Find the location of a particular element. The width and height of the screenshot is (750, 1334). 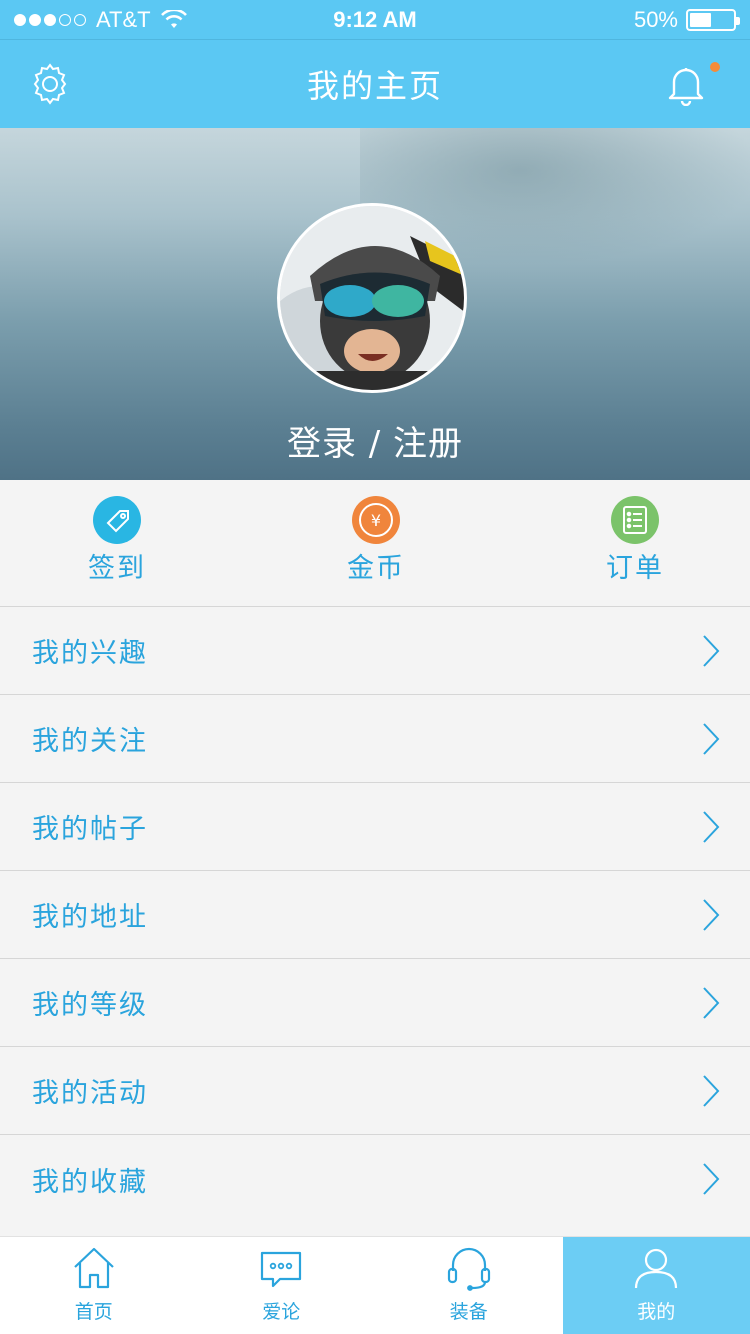

menu-item-level: 我的等级 is located at coordinates (375, 1003).